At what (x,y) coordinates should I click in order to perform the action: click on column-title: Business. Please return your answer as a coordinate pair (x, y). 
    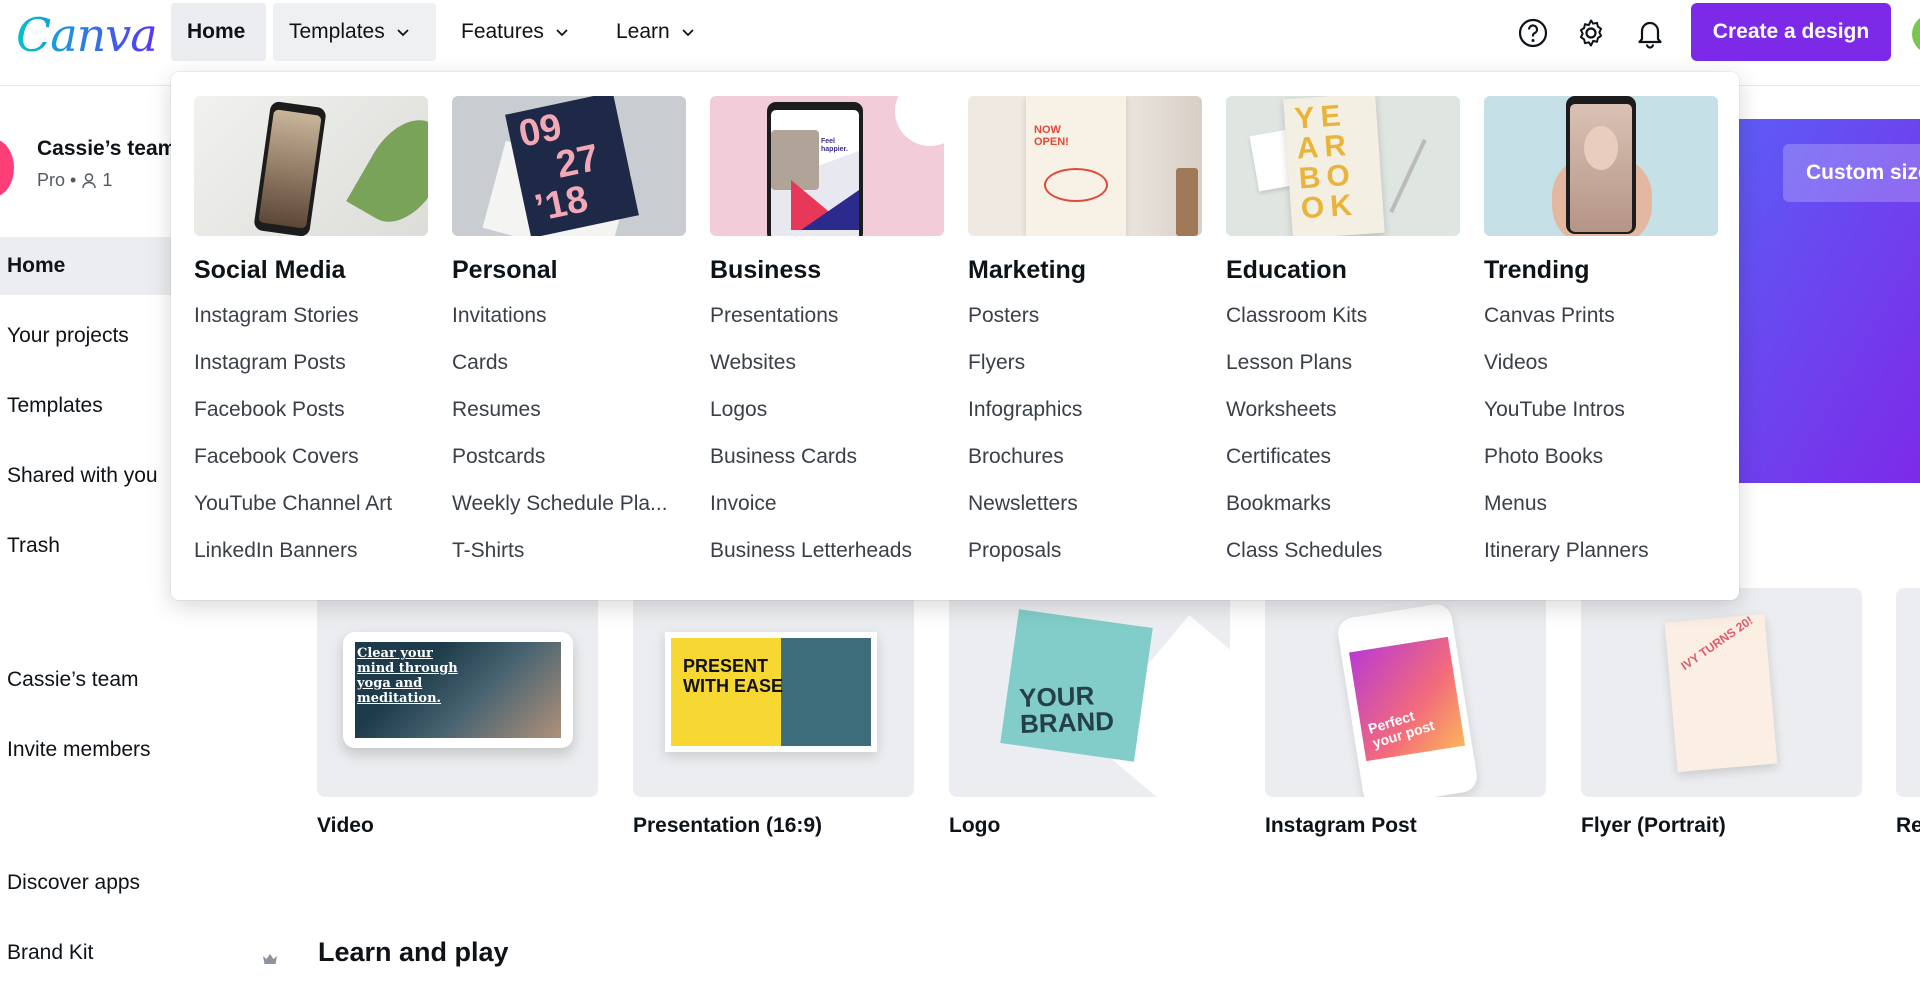
    Looking at the image, I should click on (827, 274).